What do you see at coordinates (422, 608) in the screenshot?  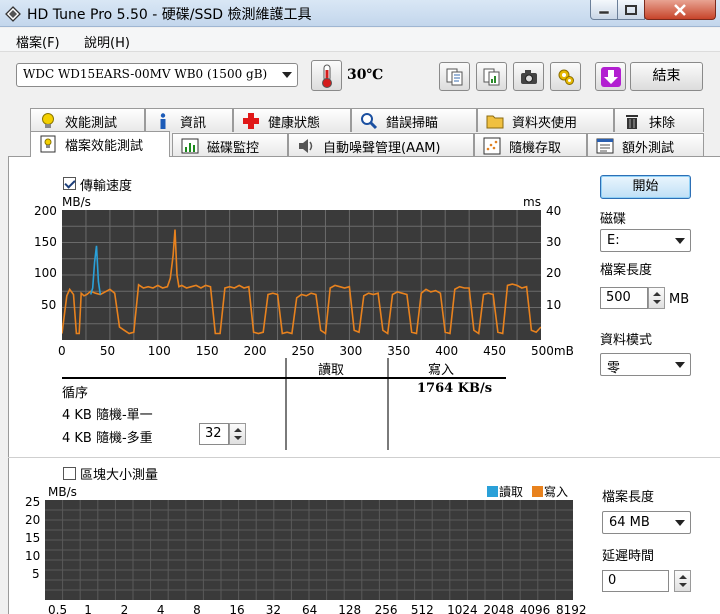 I see `block-x-tick-label: 512` at bounding box center [422, 608].